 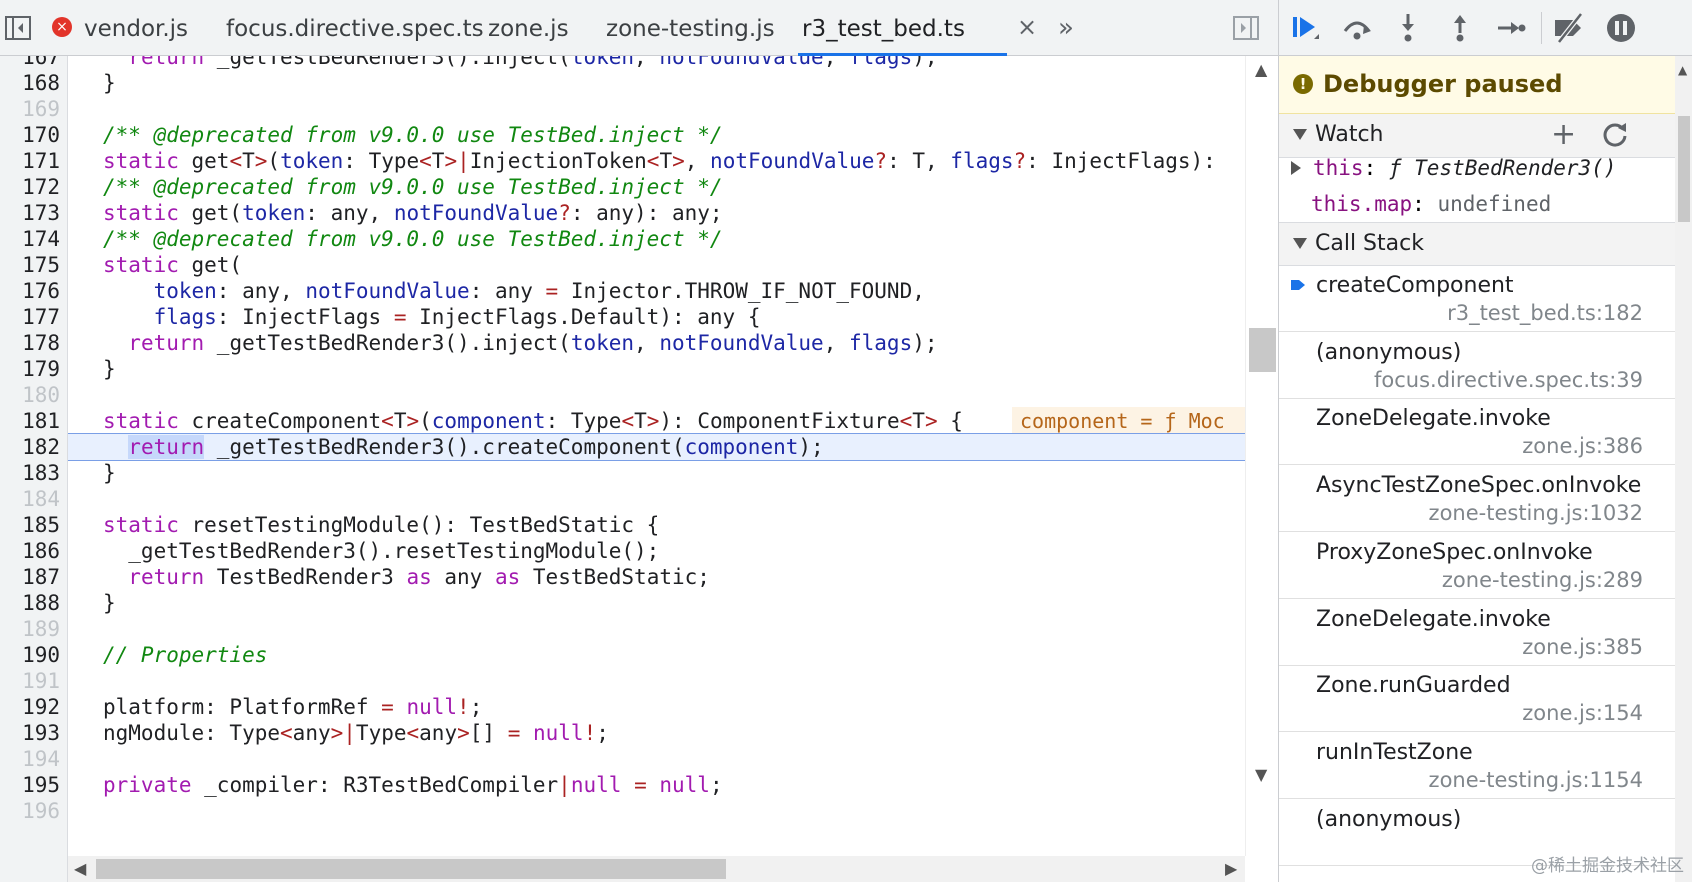 I want to click on line-number: 194, so click(x=30, y=759).